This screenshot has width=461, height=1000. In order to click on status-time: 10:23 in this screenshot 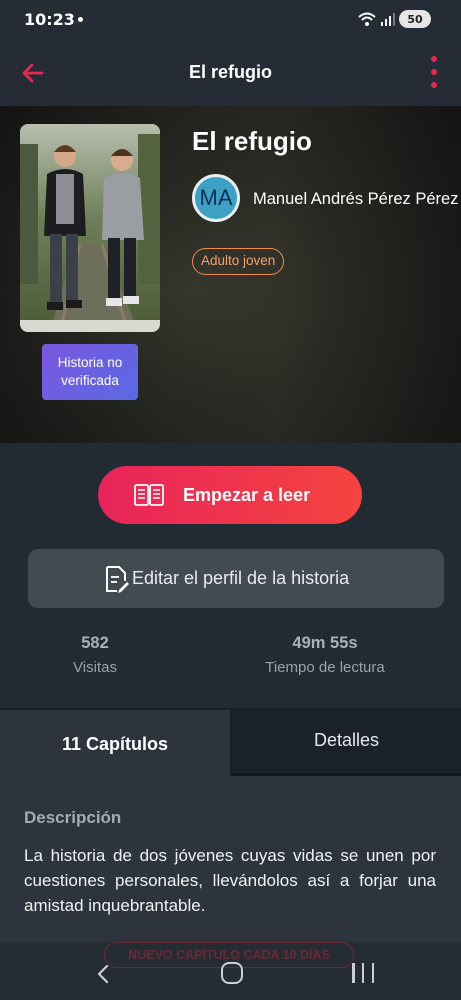, I will do `click(49, 19)`.